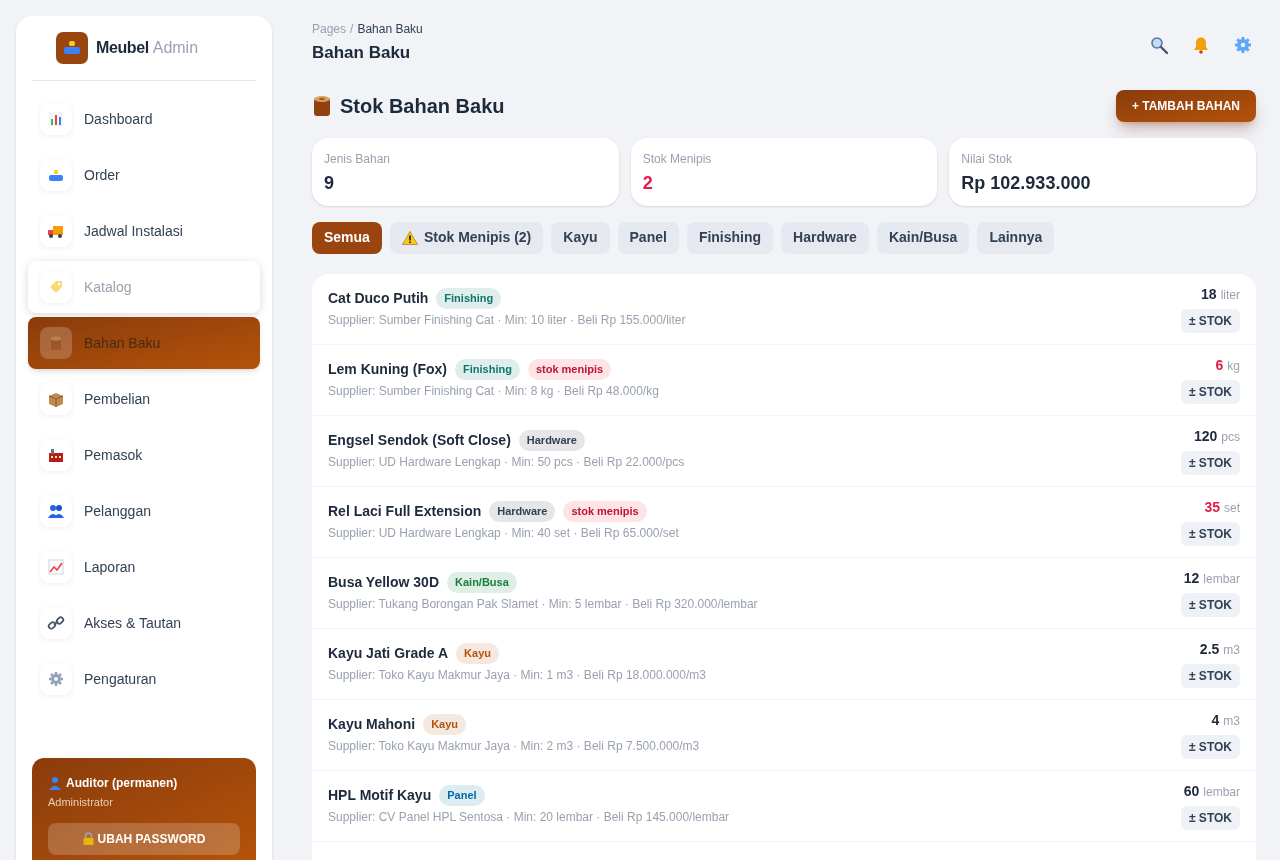 Image resolution: width=1280 pixels, height=860 pixels. What do you see at coordinates (923, 237) in the screenshot?
I see `filter-tab: Kain/Busa` at bounding box center [923, 237].